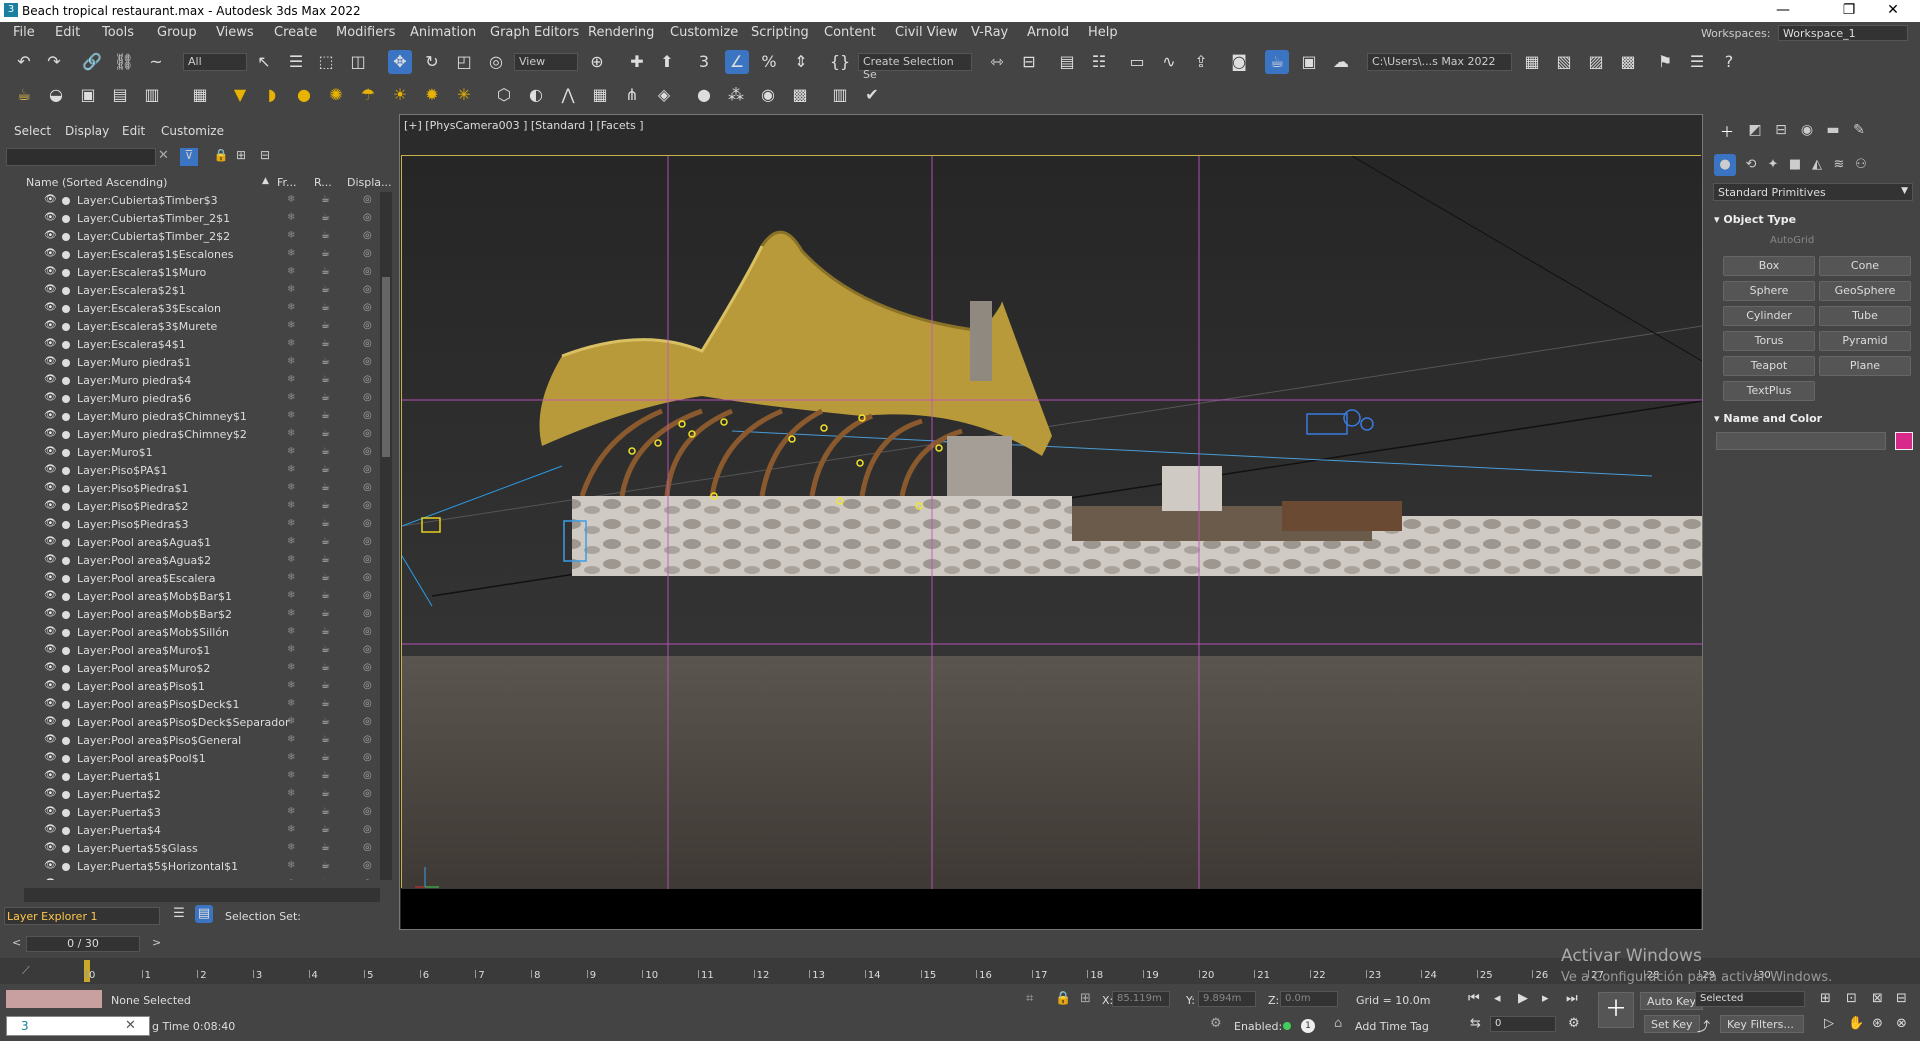 The height and width of the screenshot is (1041, 1920). What do you see at coordinates (1861, 165) in the screenshot?
I see `systems-category-icon: ⚇` at bounding box center [1861, 165].